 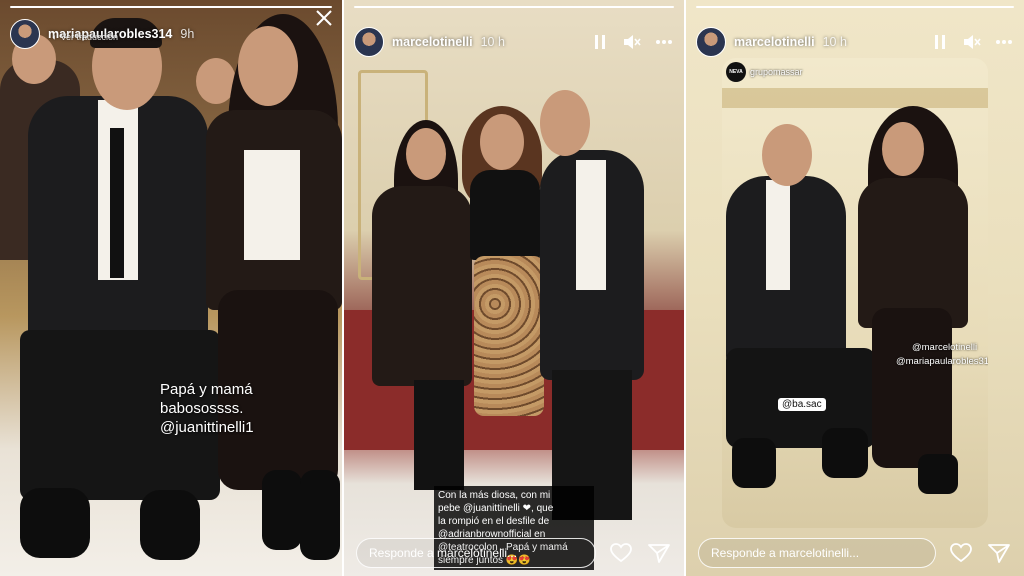 I want to click on story-time: 9h, so click(x=187, y=34).